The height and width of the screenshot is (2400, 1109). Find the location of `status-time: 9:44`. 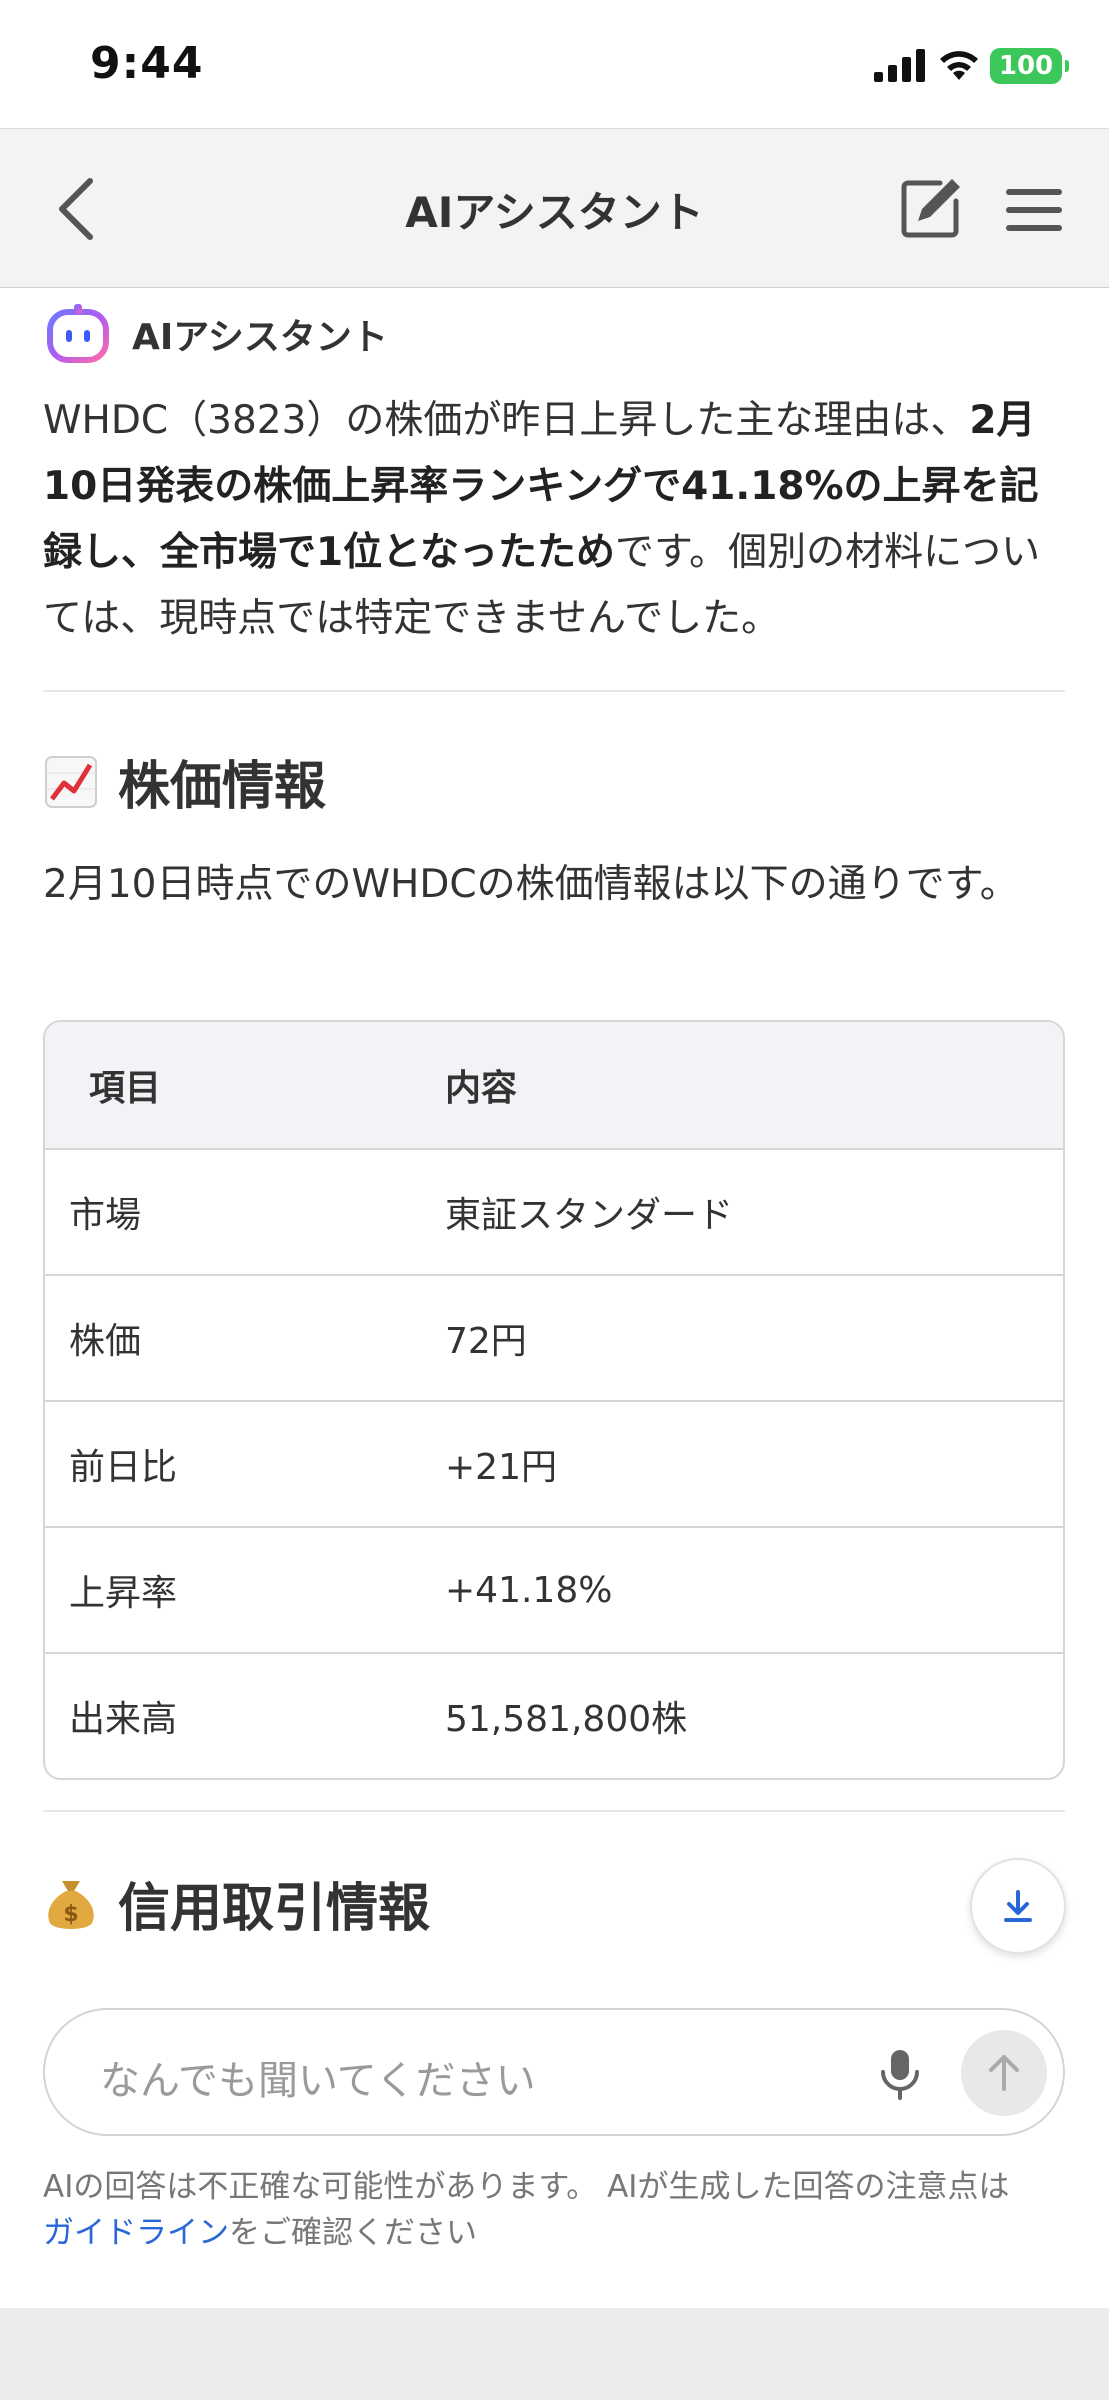

status-time: 9:44 is located at coordinates (147, 63).